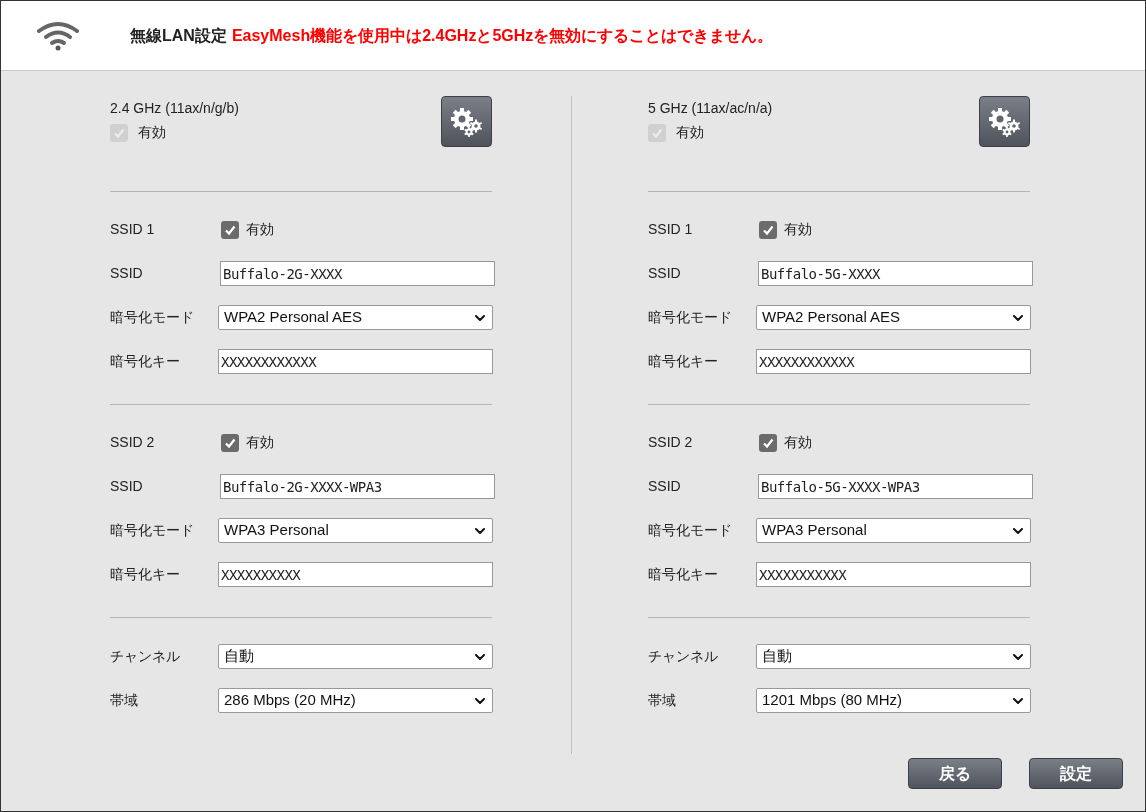 This screenshot has height=812, width=1146. What do you see at coordinates (178, 35) in the screenshot?
I see `page-title: 無線LAN設定` at bounding box center [178, 35].